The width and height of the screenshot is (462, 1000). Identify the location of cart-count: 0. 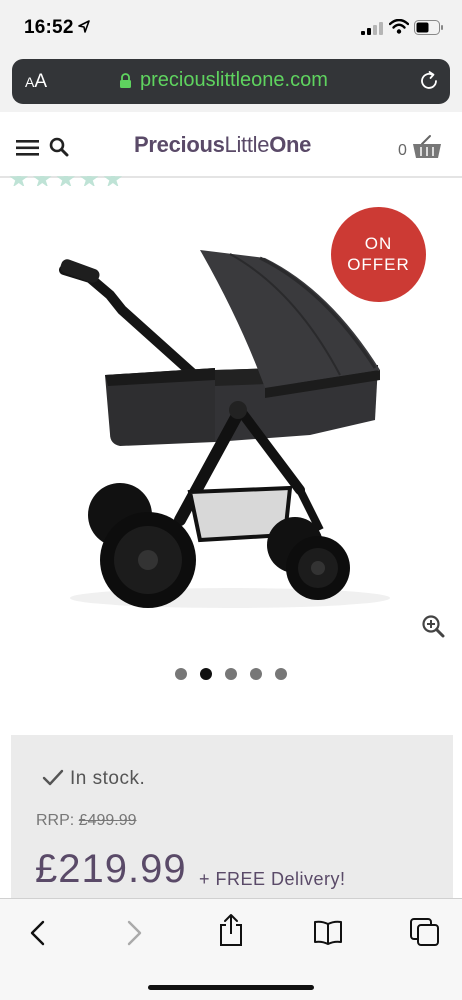
(402, 151).